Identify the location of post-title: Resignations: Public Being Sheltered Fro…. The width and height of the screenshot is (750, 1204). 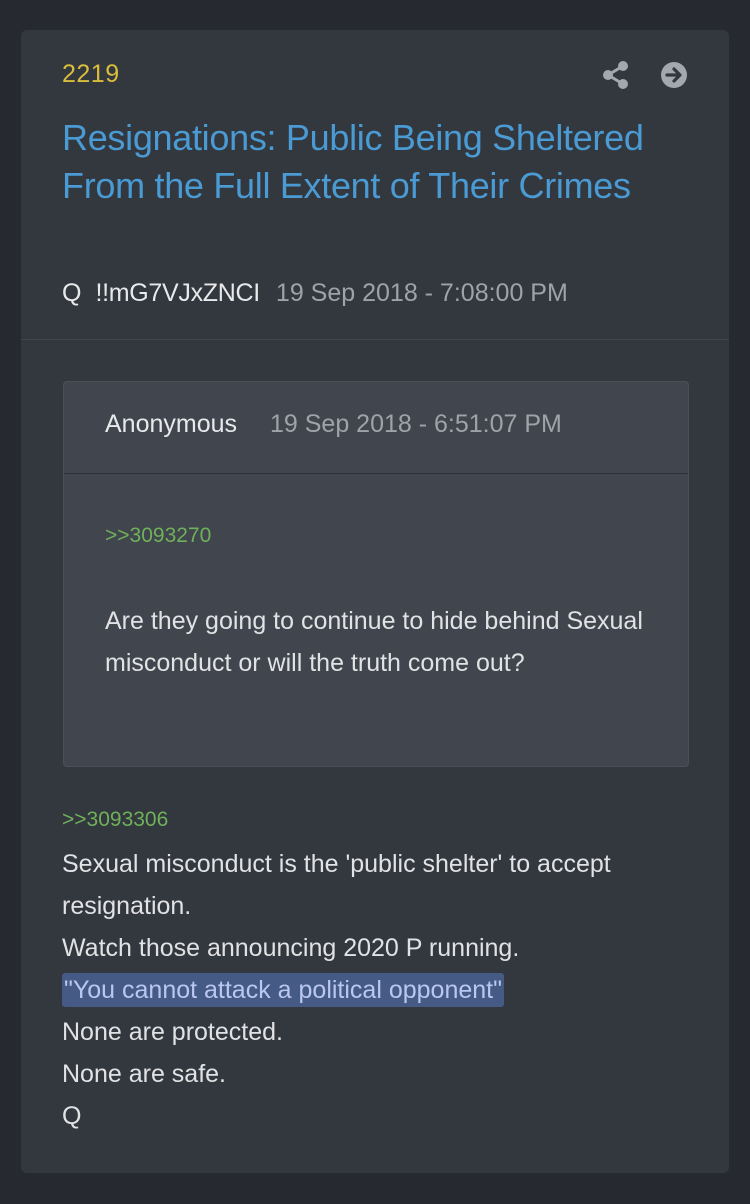
(372, 162).